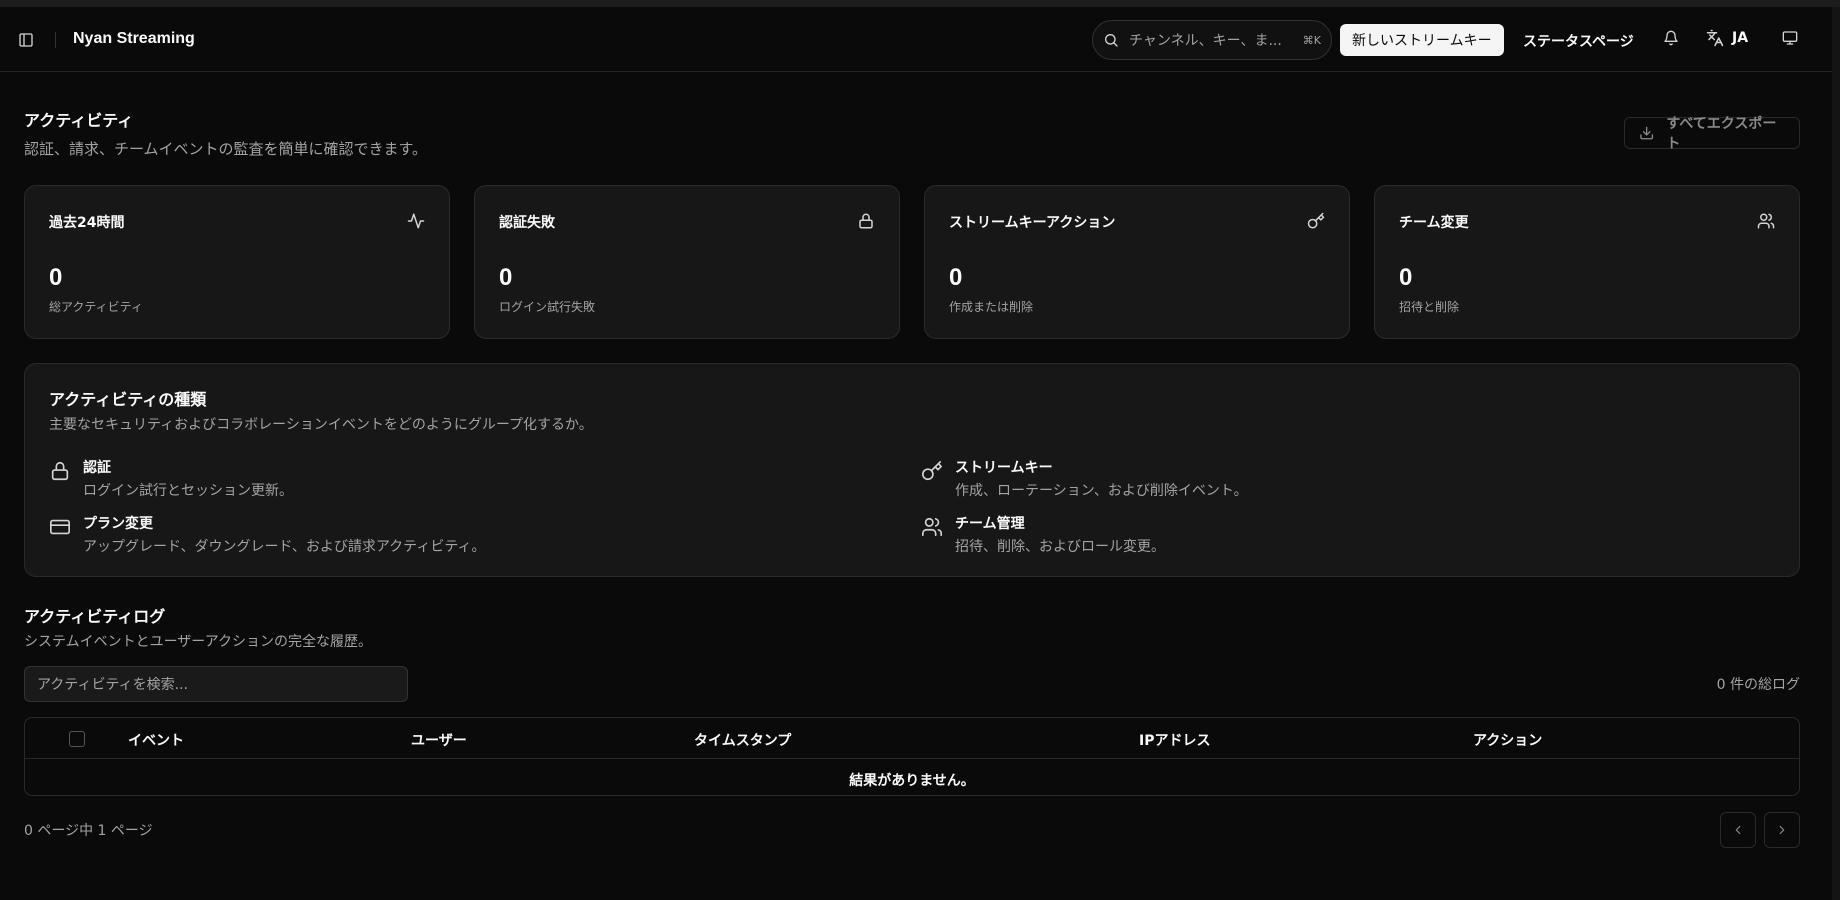 The image size is (1840, 900). I want to click on type-item-team-management: チーム管理 招待、削除、およびロール変更。, so click(1043, 534).